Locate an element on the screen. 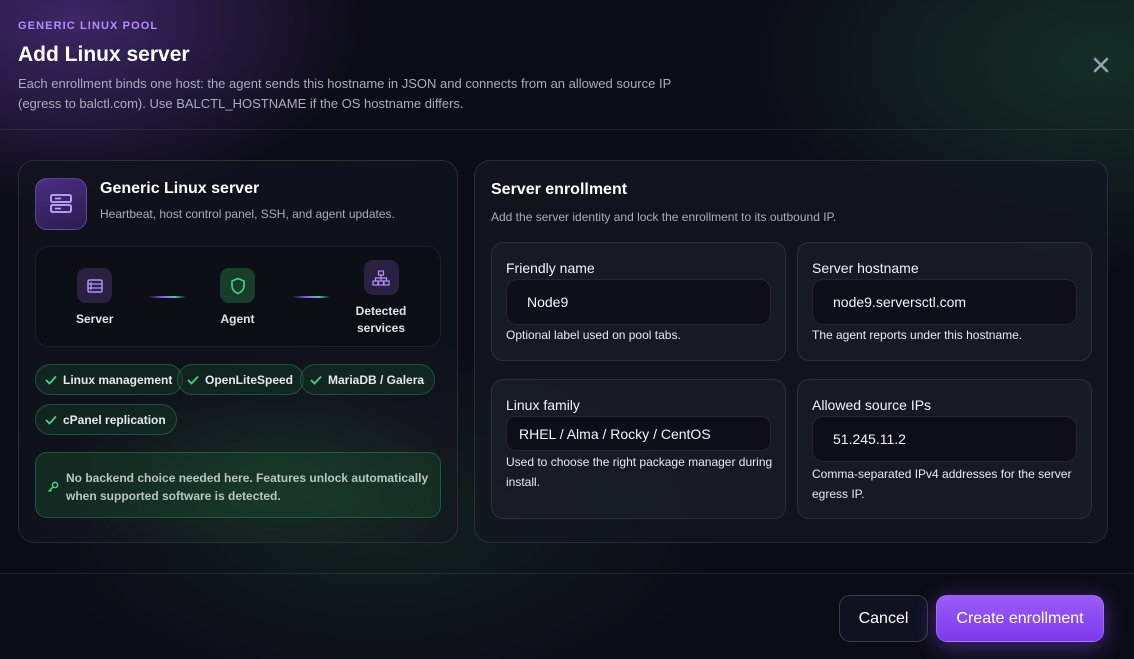 Image resolution: width=1134 pixels, height=659 pixels. feature-chip: cPanel replication is located at coordinates (106, 419).